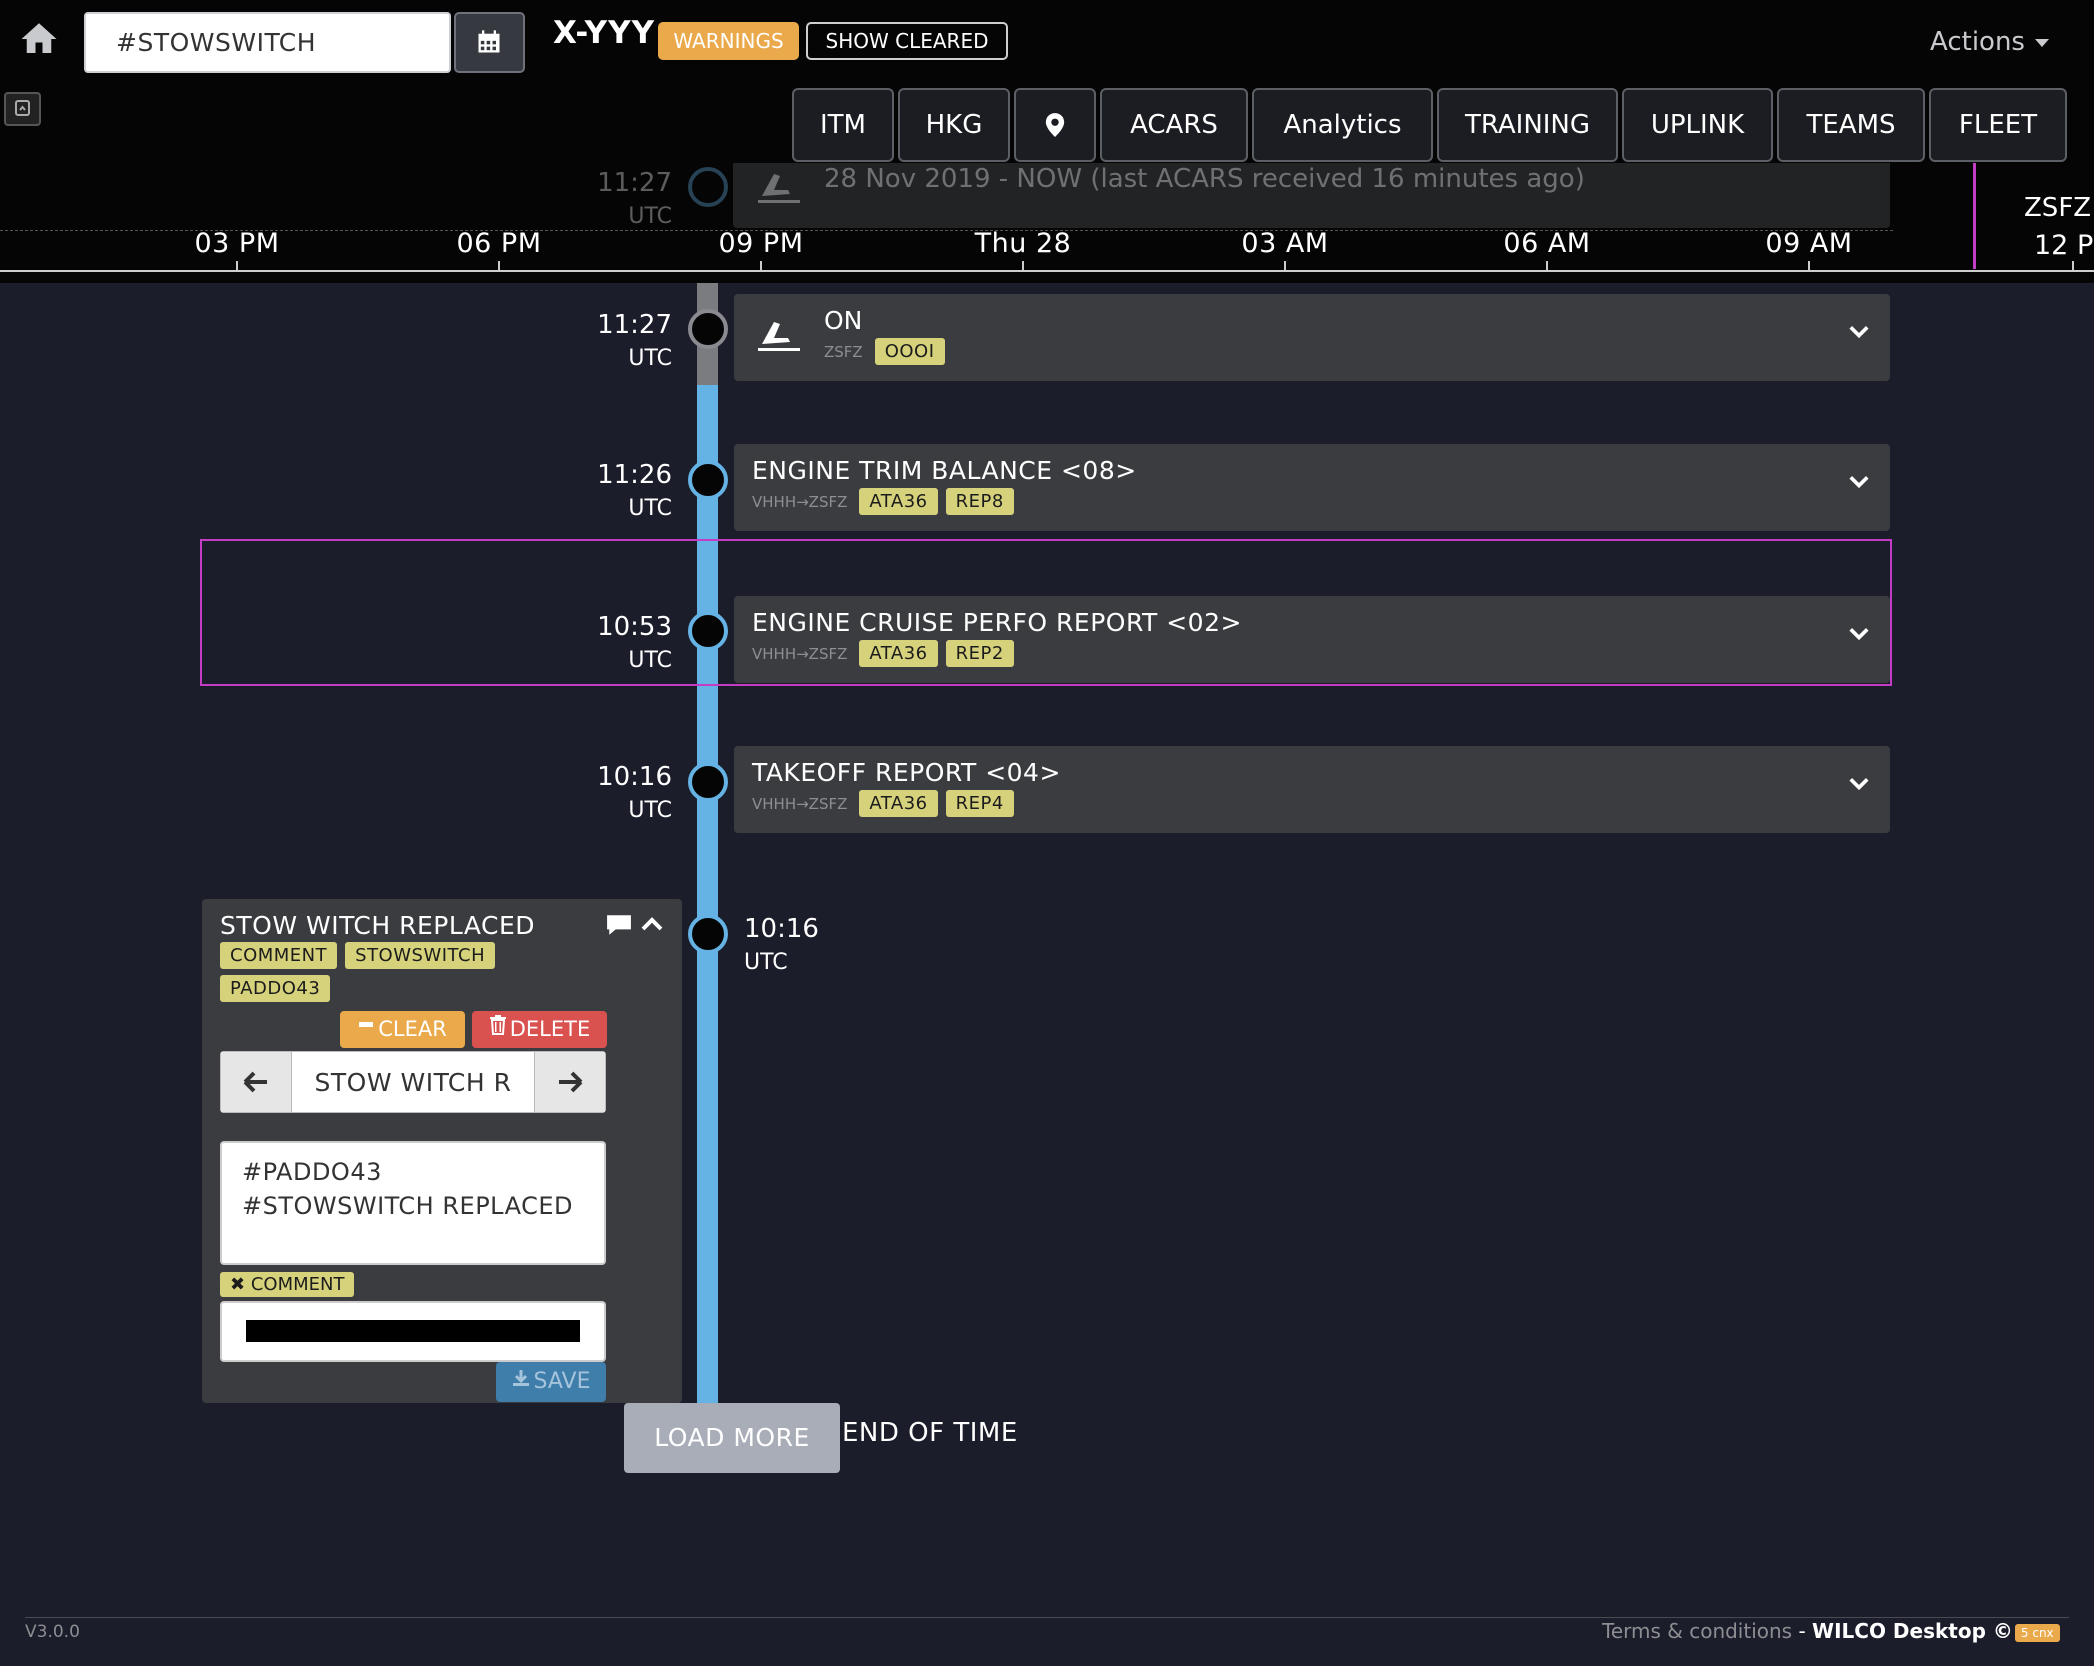 This screenshot has width=2094, height=1666. Describe the element at coordinates (237, 243) in the screenshot. I see `axis-label: 03 PM` at that location.